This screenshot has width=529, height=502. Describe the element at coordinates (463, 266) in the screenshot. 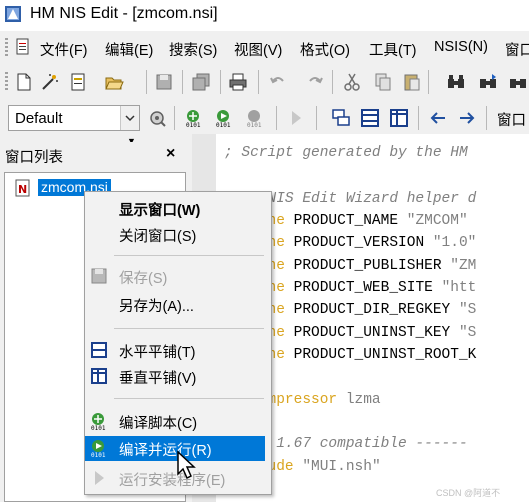

I see `code-string: "ZM` at that location.